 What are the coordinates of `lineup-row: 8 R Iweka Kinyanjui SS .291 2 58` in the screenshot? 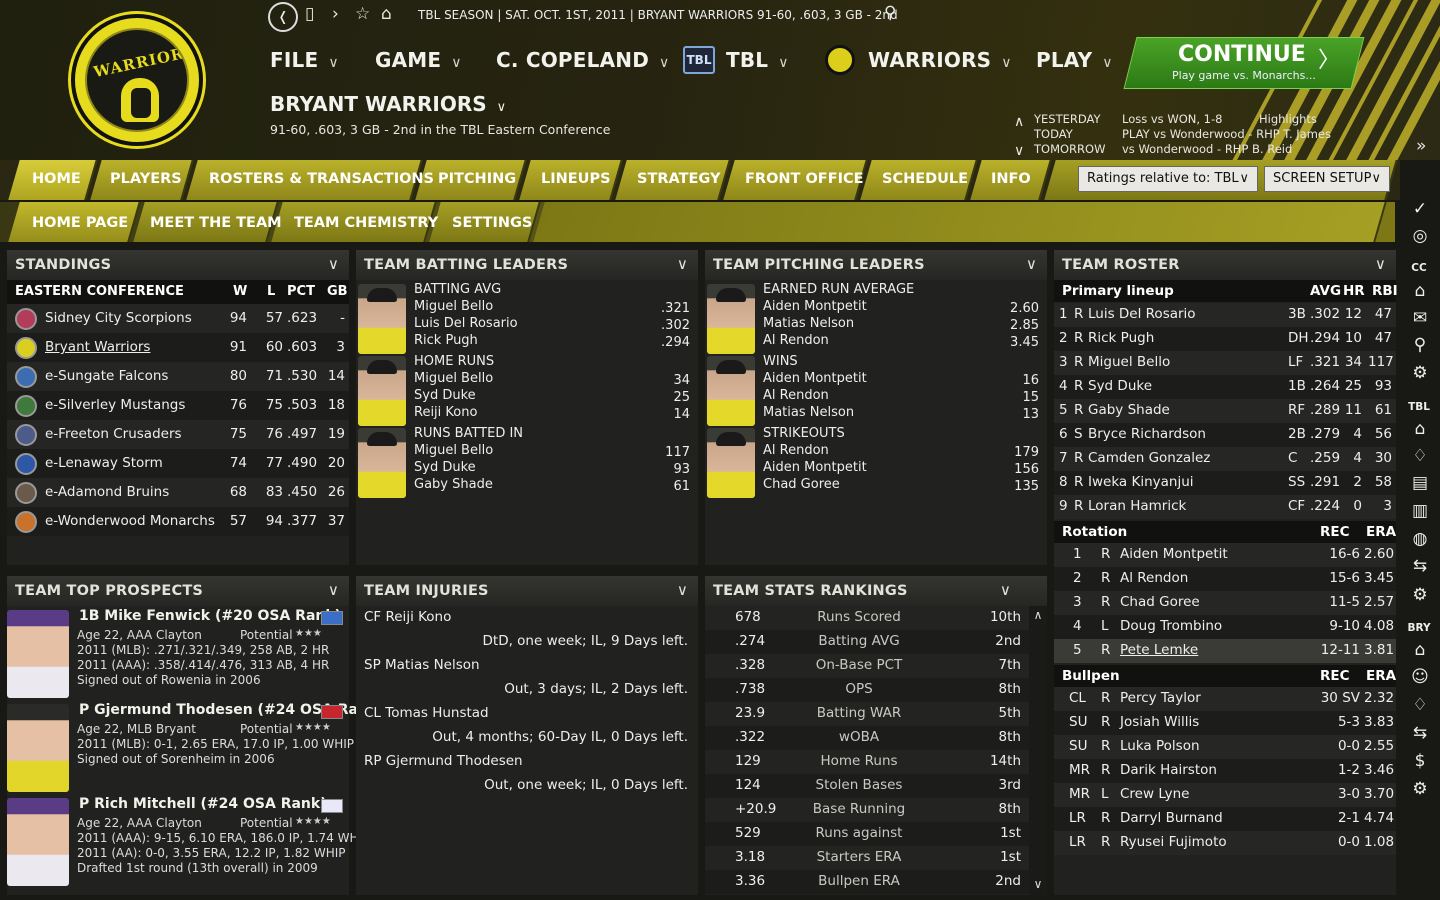 It's located at (1225, 483).